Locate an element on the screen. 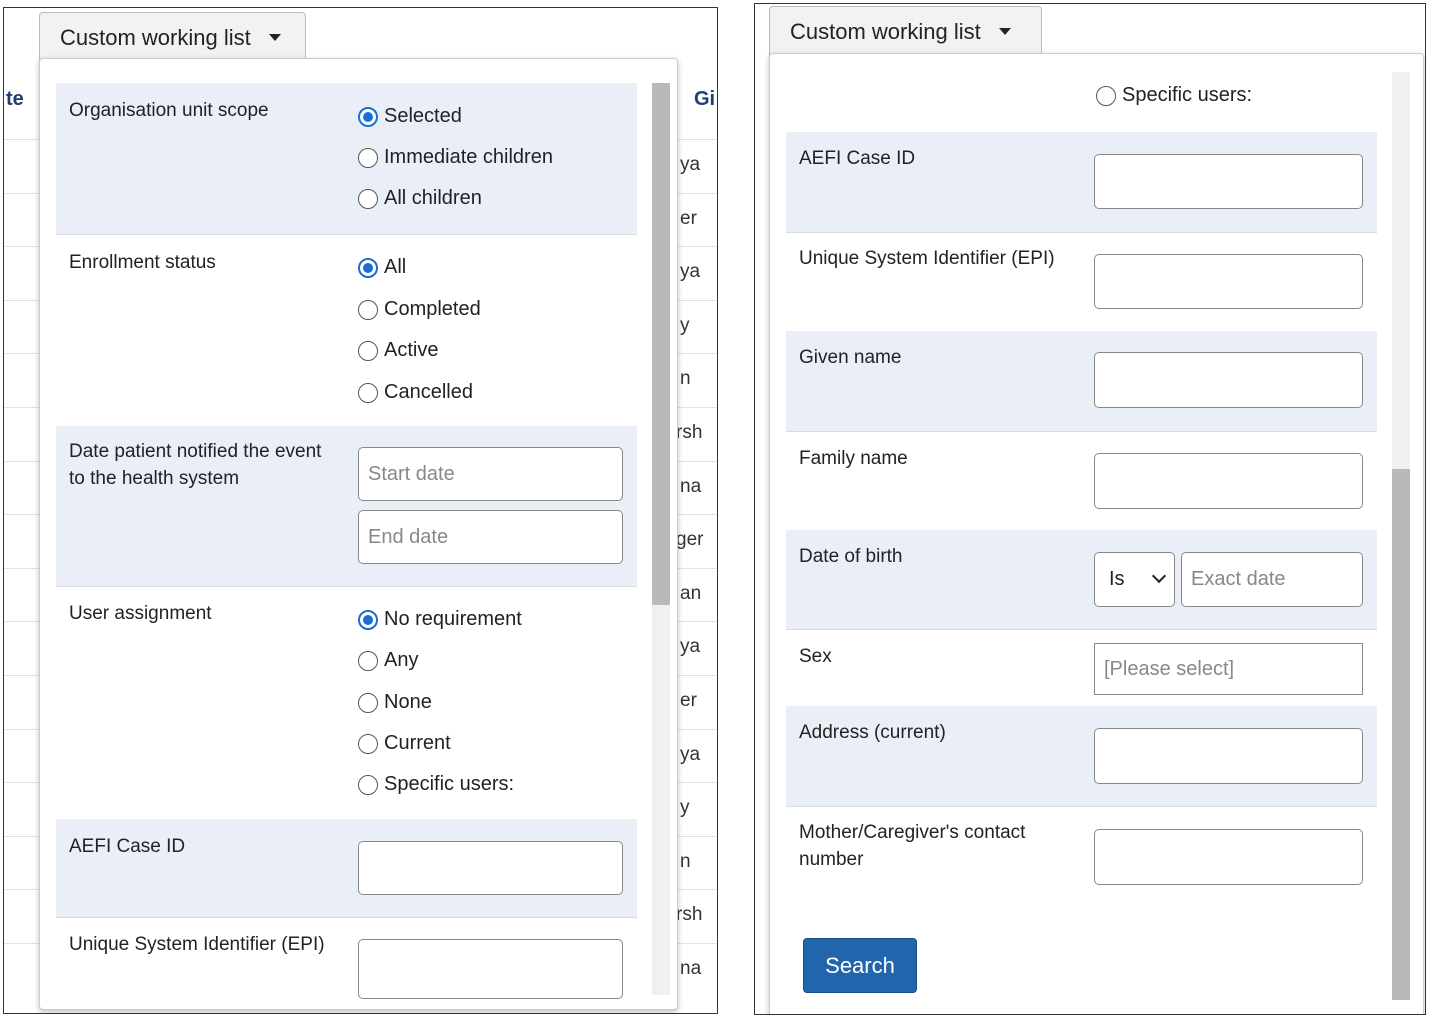 This screenshot has width=1430, height=1022. radio-selected: Selected is located at coordinates (410, 116).